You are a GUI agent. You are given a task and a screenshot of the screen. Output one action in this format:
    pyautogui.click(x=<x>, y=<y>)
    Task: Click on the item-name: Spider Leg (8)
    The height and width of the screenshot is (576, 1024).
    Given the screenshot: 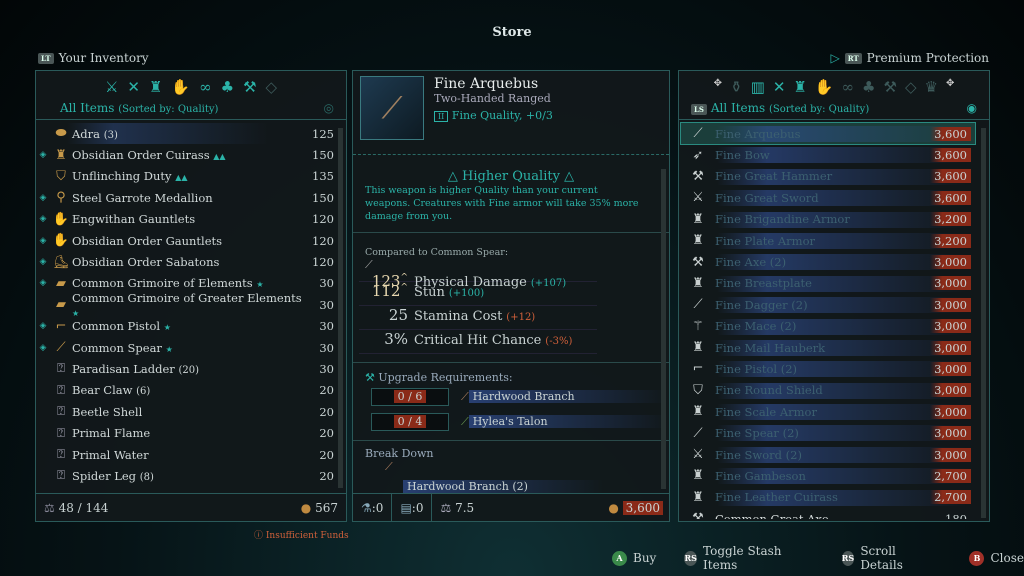 What is the action you would take?
    pyautogui.click(x=113, y=475)
    